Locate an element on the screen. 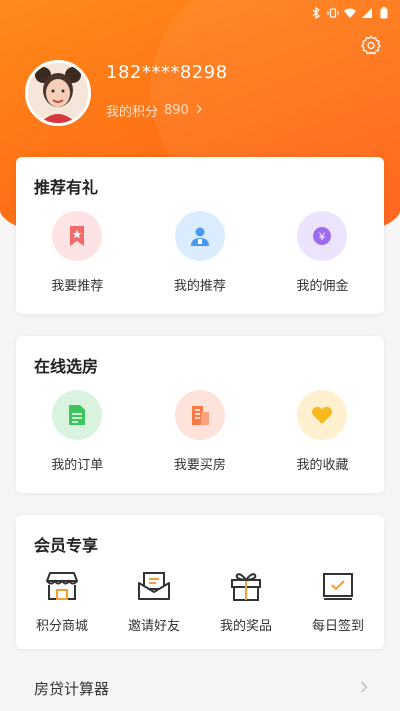  member-item-checkin: 每日签到 is located at coordinates (338, 602).